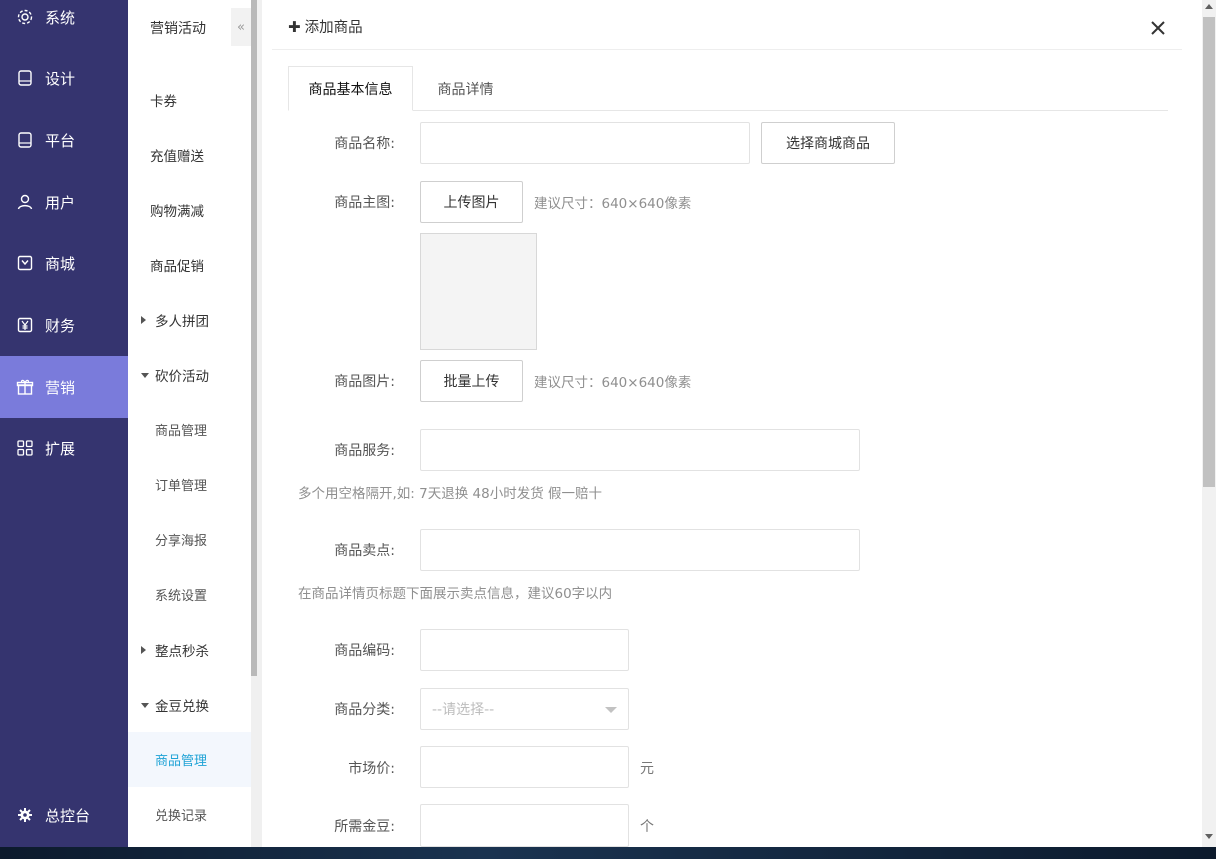 This screenshot has height=859, width=1216. What do you see at coordinates (465, 88) in the screenshot?
I see `tab-product-details: 商品详情` at bounding box center [465, 88].